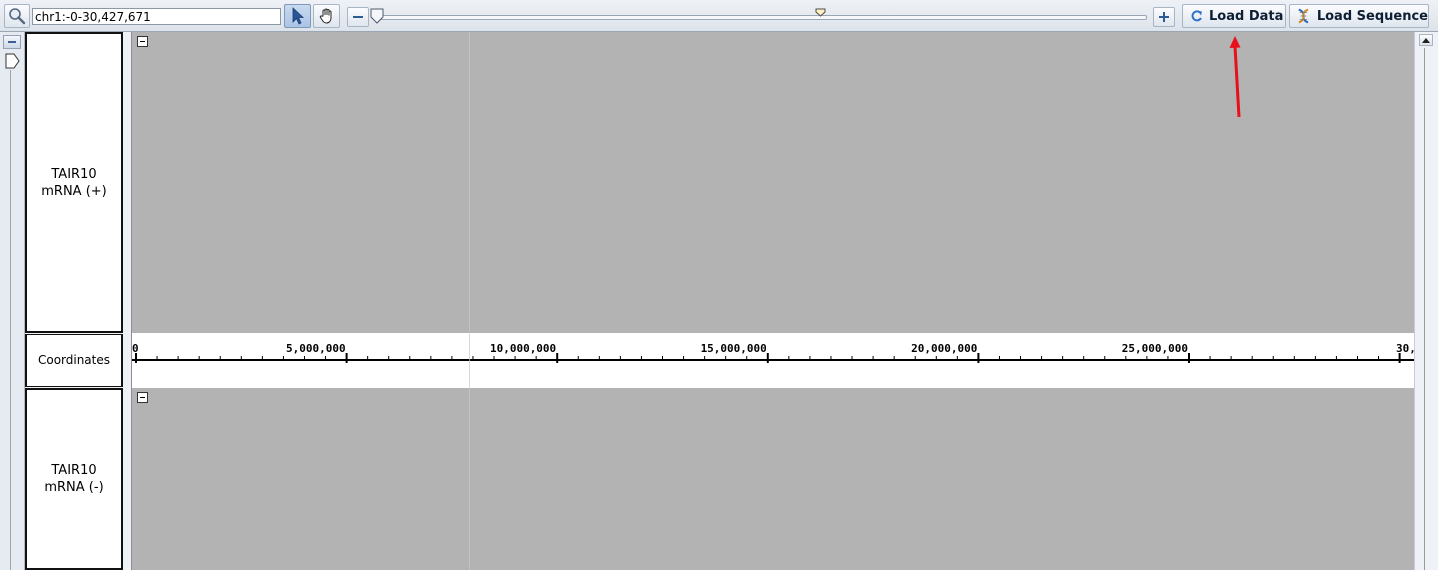 Image resolution: width=1438 pixels, height=570 pixels. I want to click on plus-icon, so click(1164, 17).